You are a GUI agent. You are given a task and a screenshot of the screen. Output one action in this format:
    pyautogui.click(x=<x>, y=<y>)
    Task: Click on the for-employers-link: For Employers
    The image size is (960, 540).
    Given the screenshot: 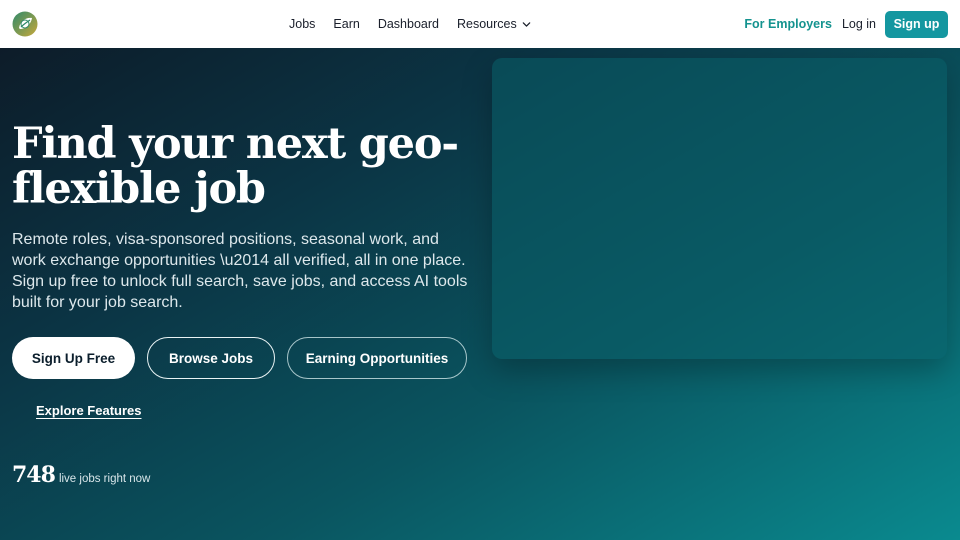 What is the action you would take?
    pyautogui.click(x=788, y=24)
    